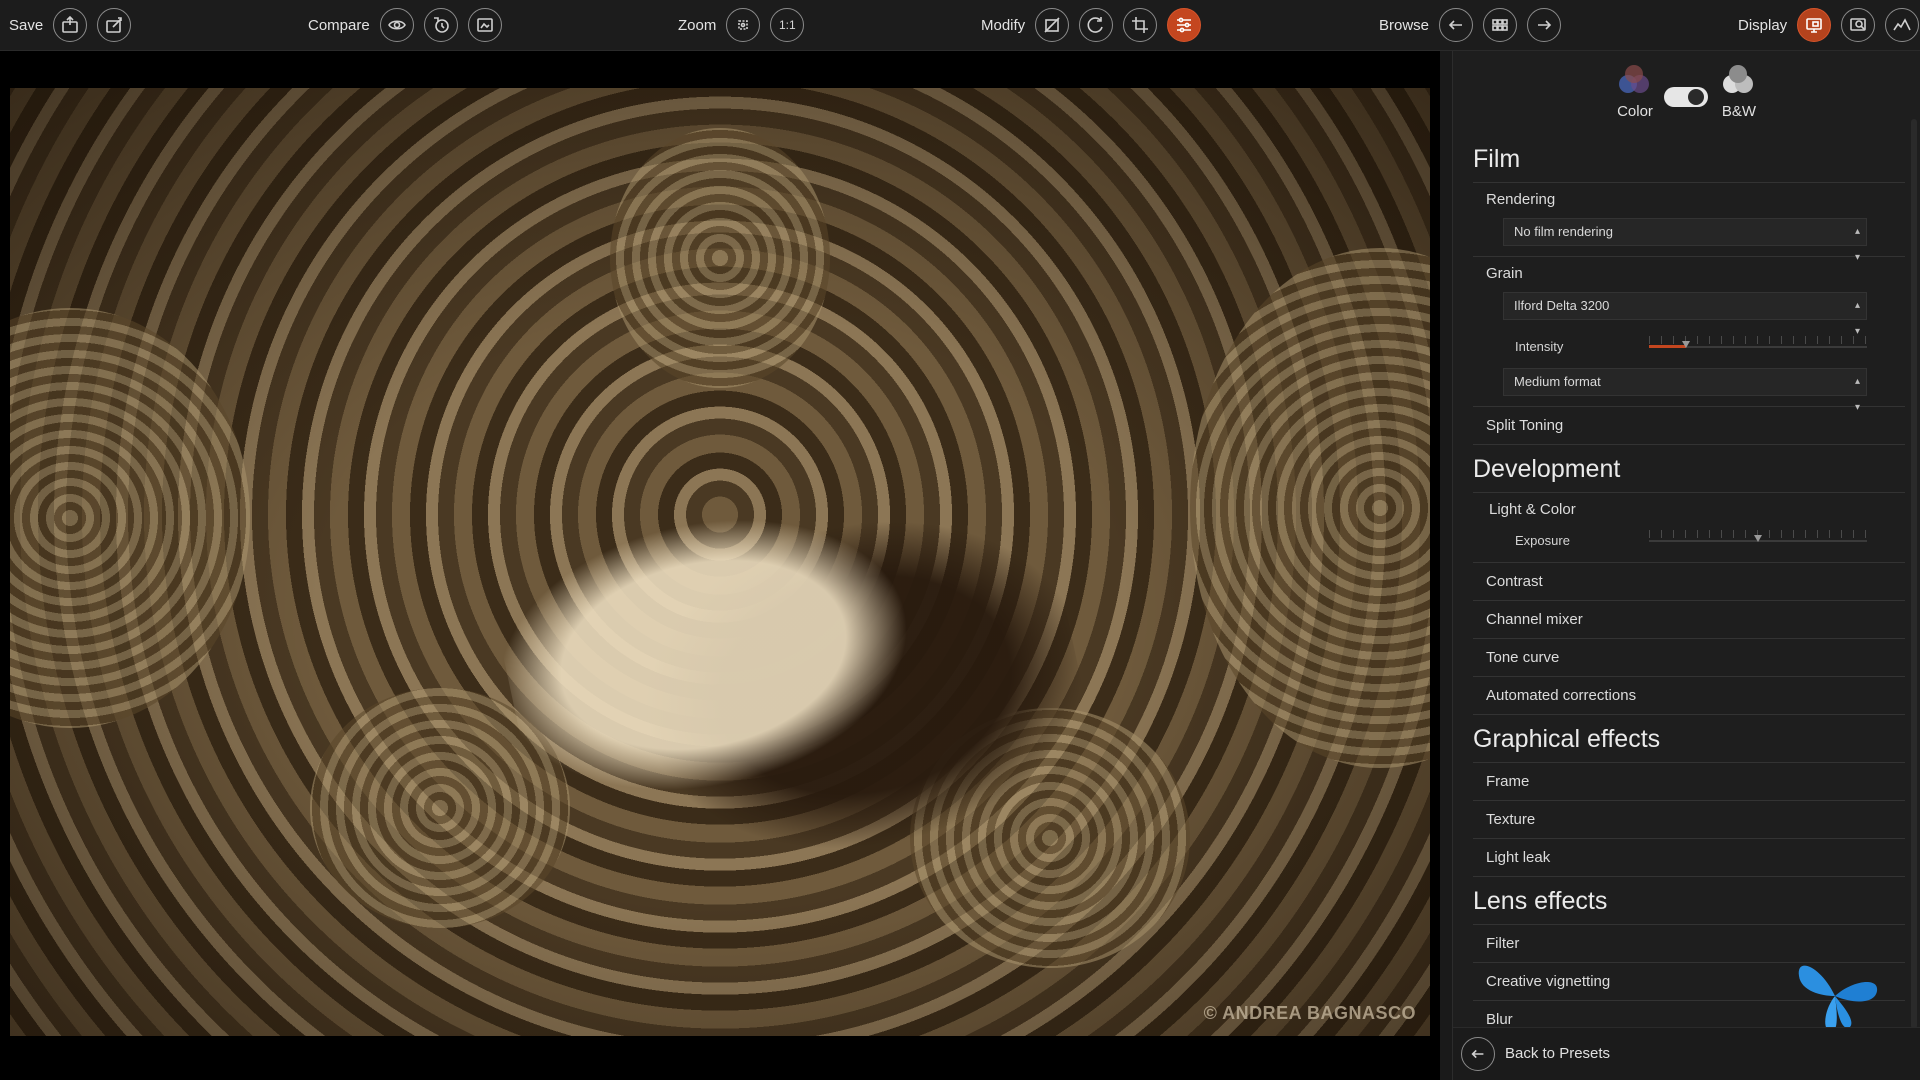  What do you see at coordinates (1635, 82) in the screenshot?
I see `color-circles-icon` at bounding box center [1635, 82].